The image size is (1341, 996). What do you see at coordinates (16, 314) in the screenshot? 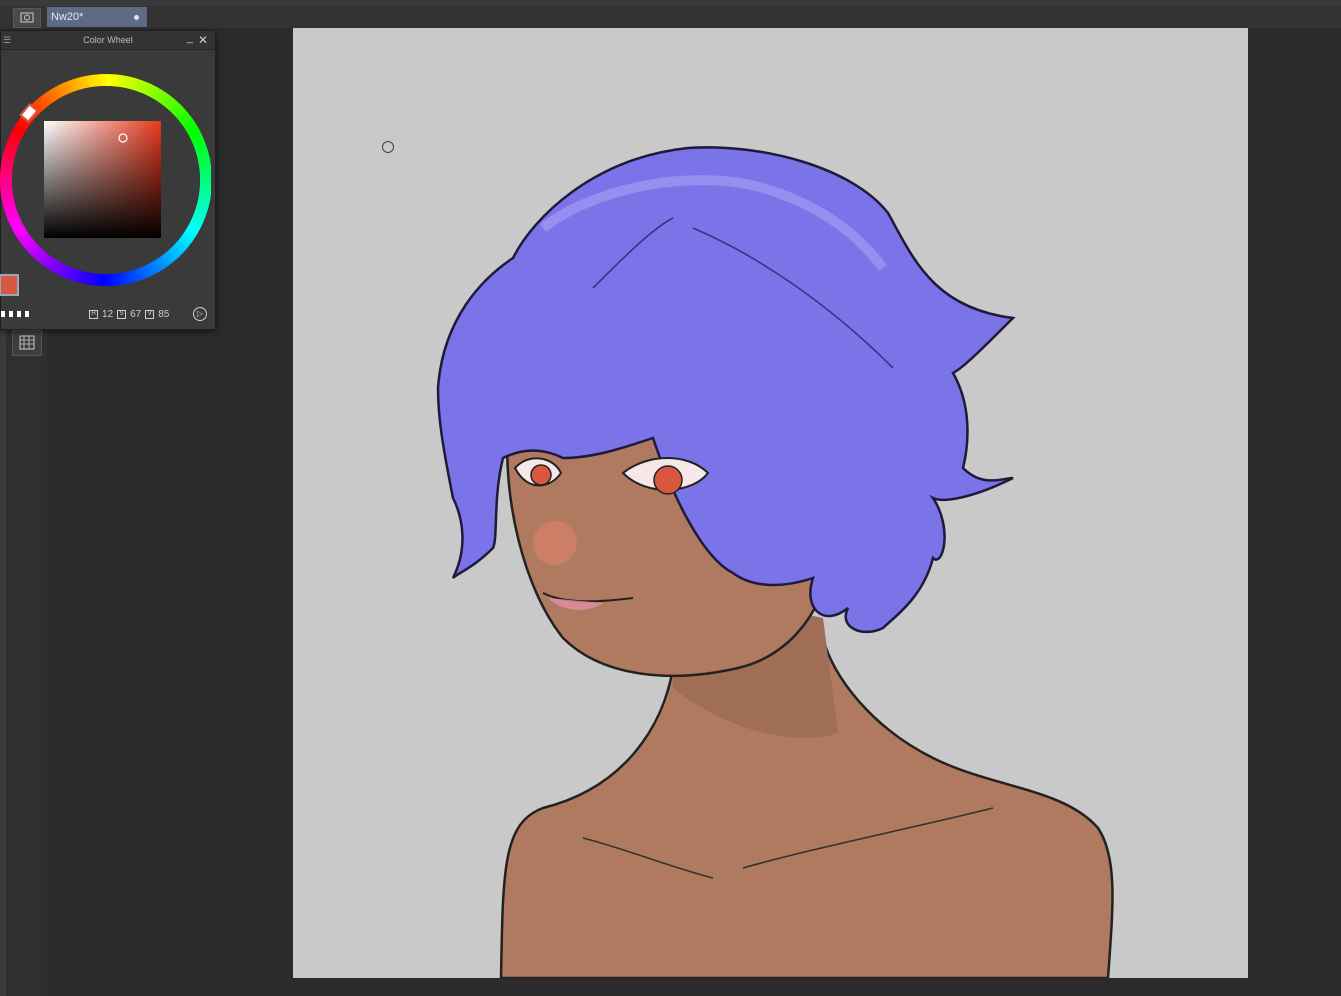
I see `transparent-swatch` at bounding box center [16, 314].